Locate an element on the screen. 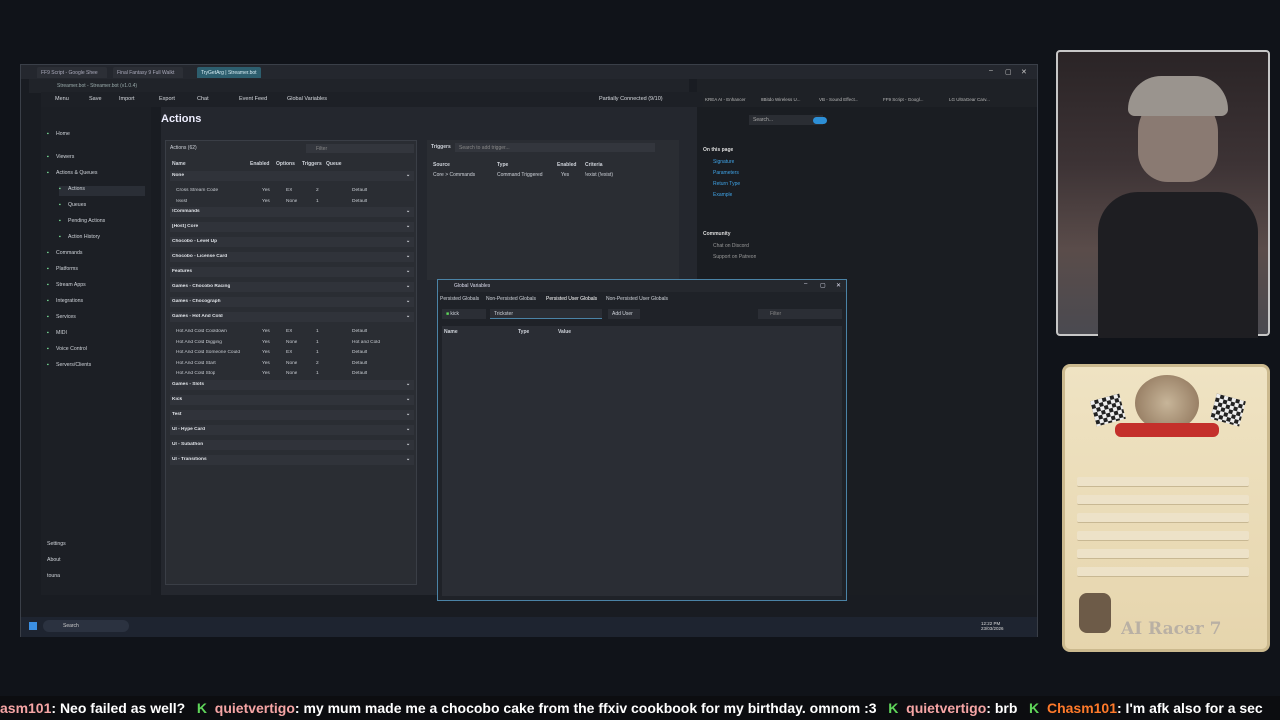  action-group: Features ⌄ is located at coordinates (292, 272).